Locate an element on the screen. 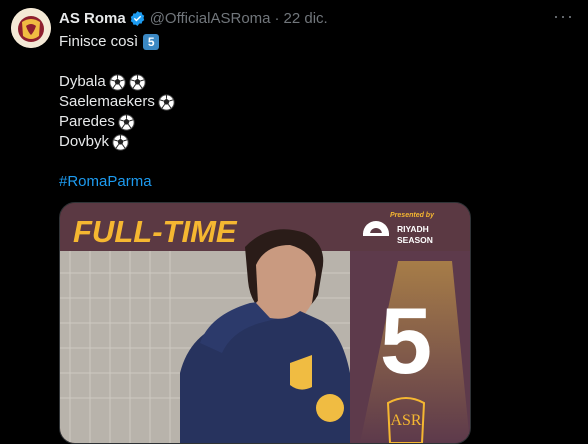 The image size is (588, 444). intro-text: Finisce così is located at coordinates (99, 41).